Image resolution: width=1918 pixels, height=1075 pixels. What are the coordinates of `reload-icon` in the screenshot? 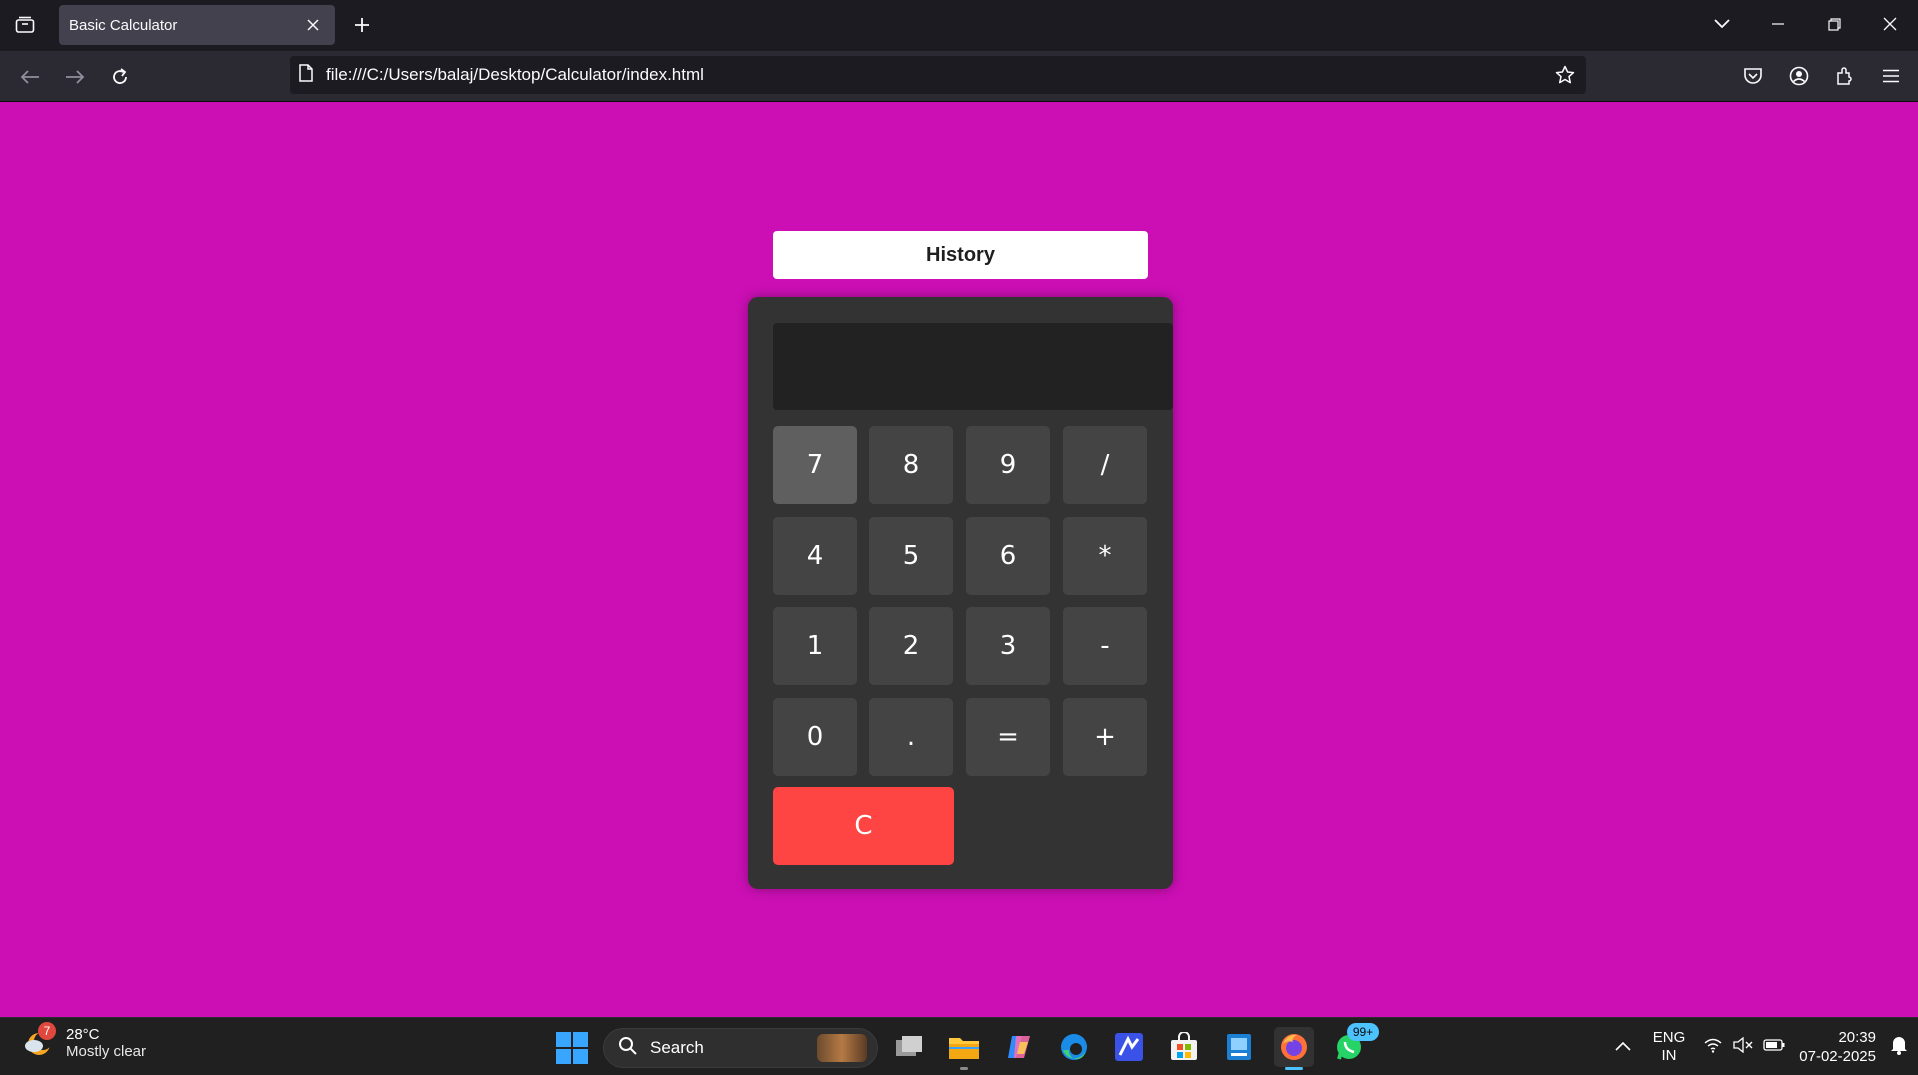 It's located at (120, 77).